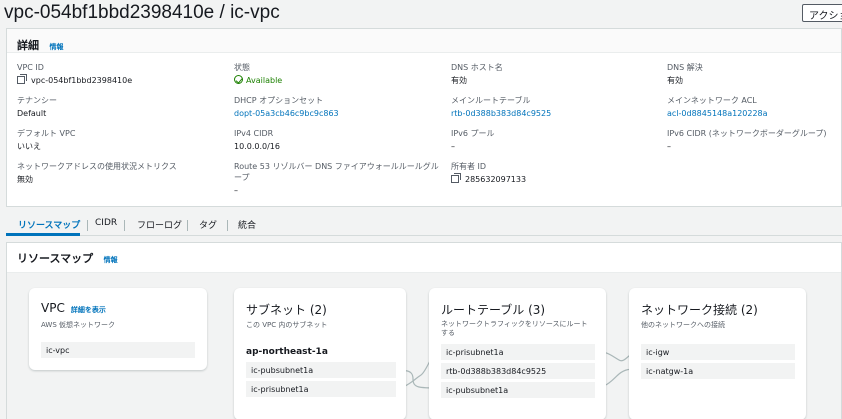 The width and height of the screenshot is (842, 419). I want to click on field-value: Default, so click(32, 113).